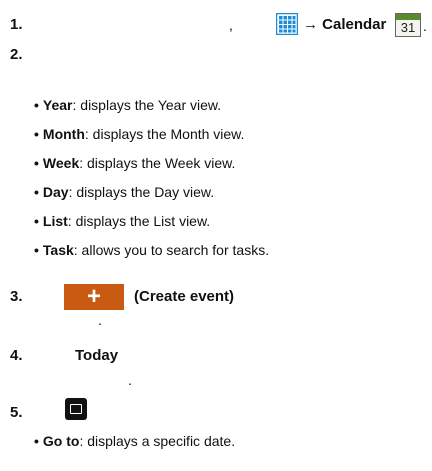 The width and height of the screenshot is (432, 471). Describe the element at coordinates (94, 297) in the screenshot. I see `create-event-button: +` at that location.